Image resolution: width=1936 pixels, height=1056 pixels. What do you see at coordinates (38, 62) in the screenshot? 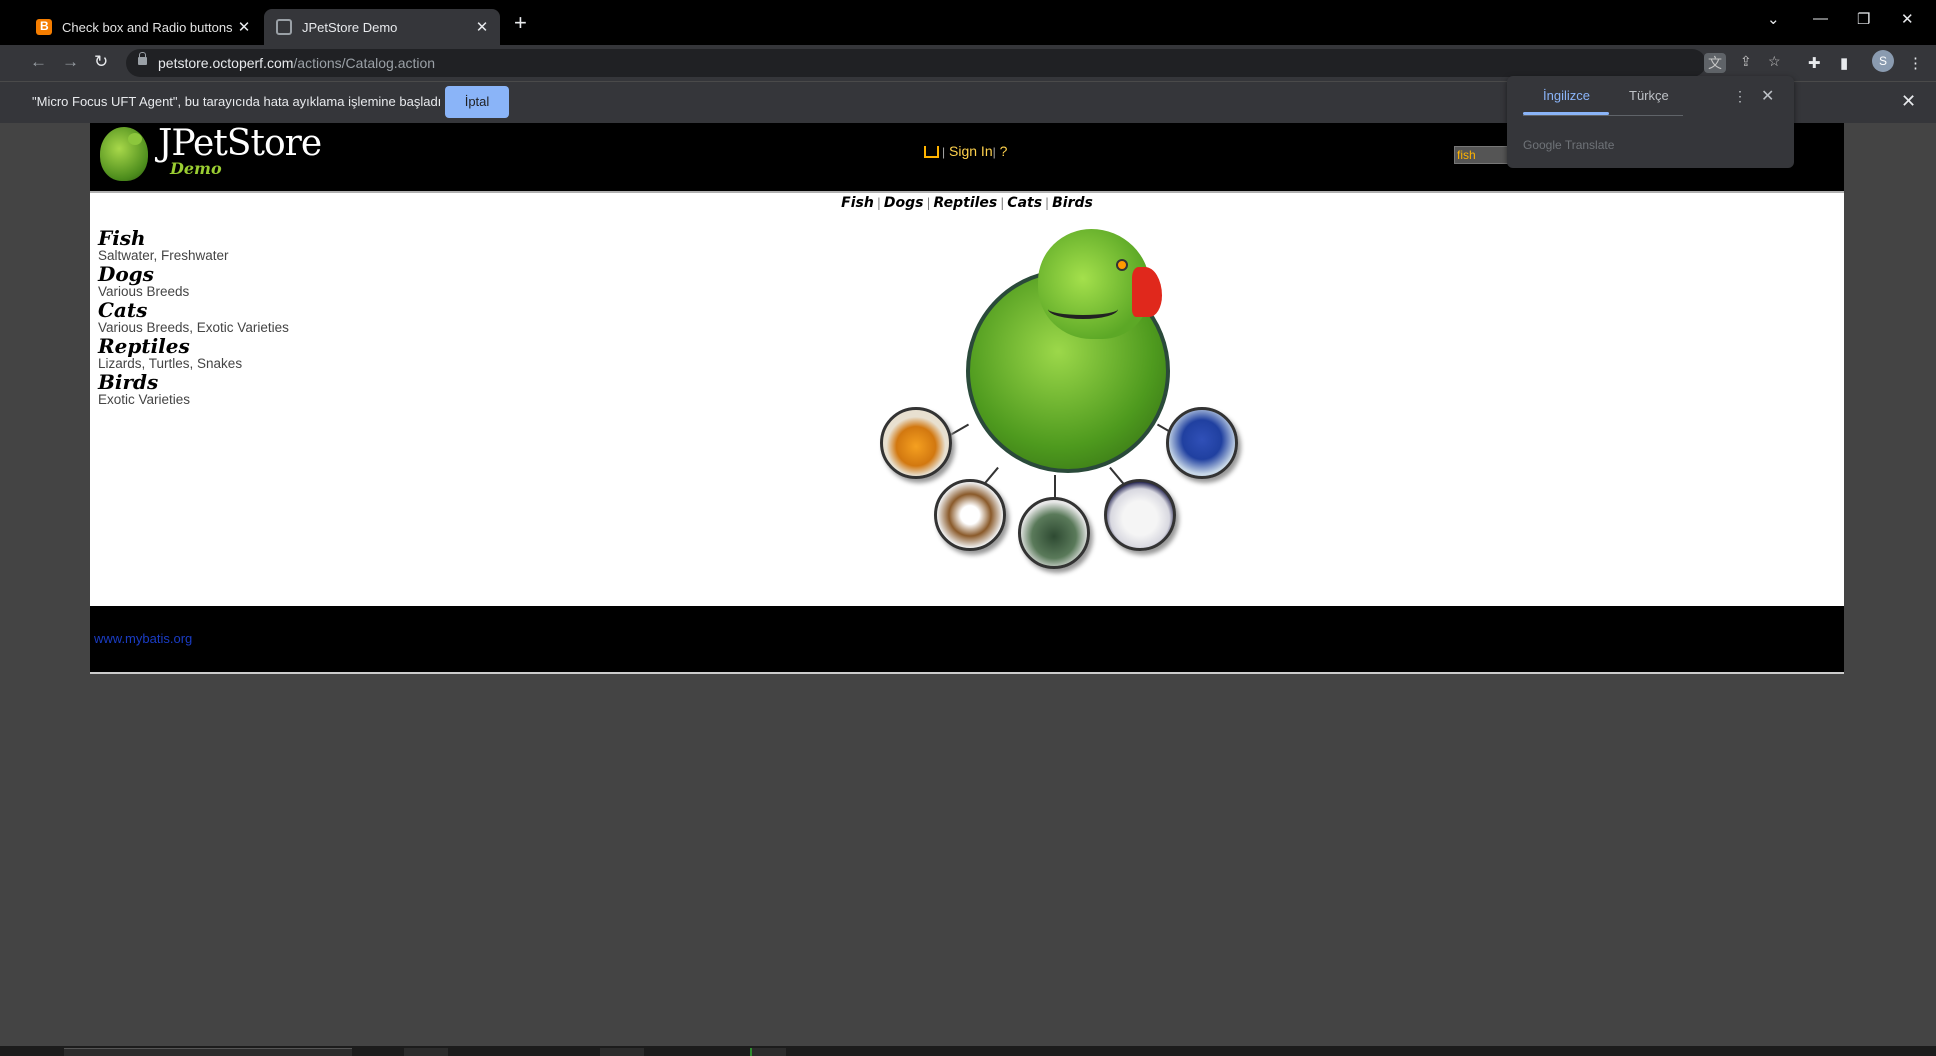
I see `back-icon: ←` at bounding box center [38, 62].